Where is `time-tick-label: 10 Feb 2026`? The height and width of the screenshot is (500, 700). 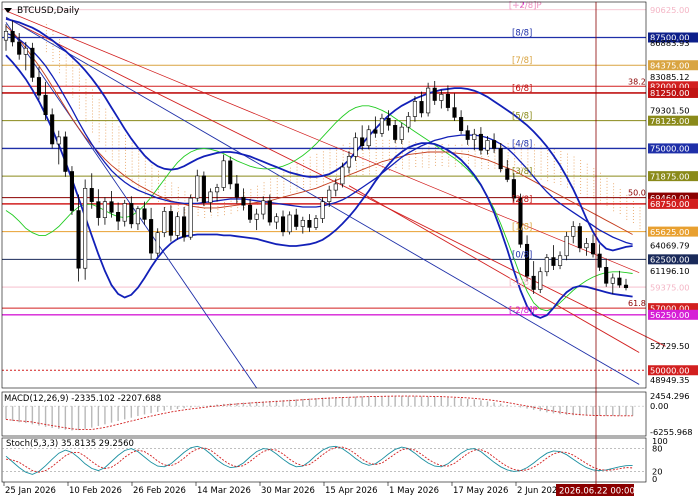 time-tick-label: 10 Feb 2026 is located at coordinates (95, 491).